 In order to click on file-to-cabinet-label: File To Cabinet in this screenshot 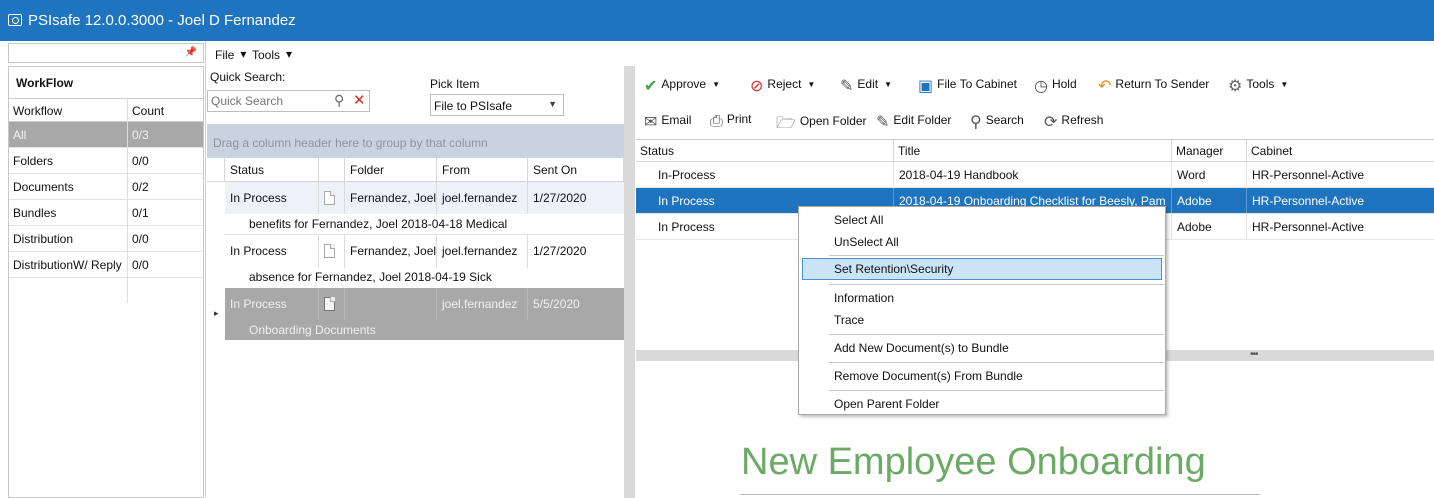, I will do `click(977, 84)`.